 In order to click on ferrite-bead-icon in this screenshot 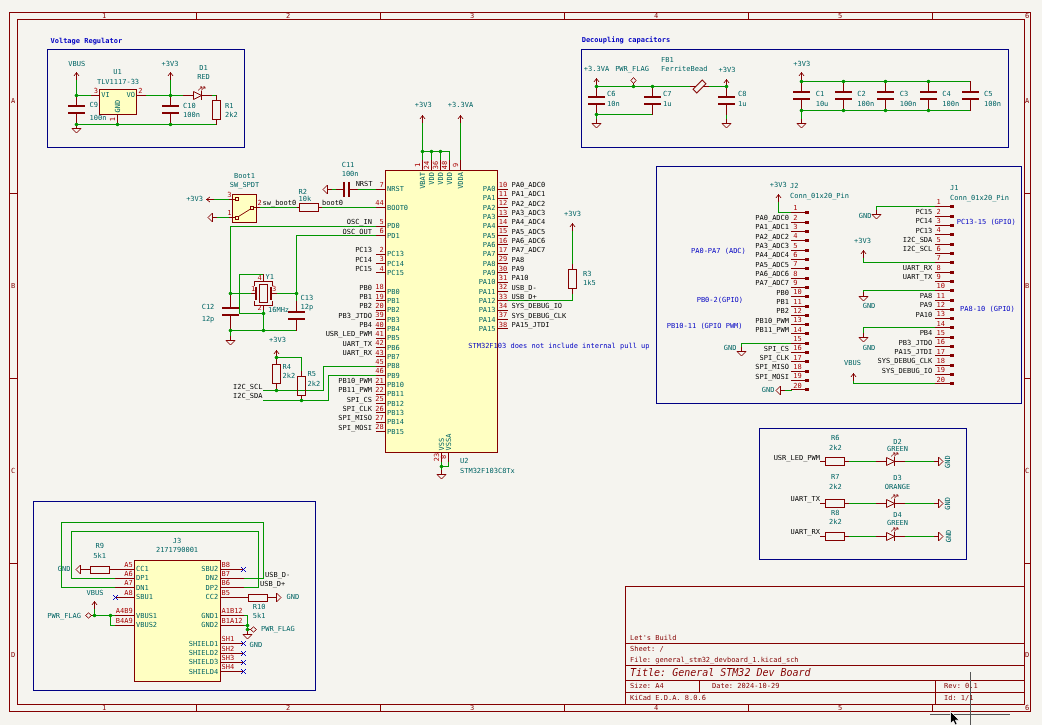, I will do `click(699, 86)`.